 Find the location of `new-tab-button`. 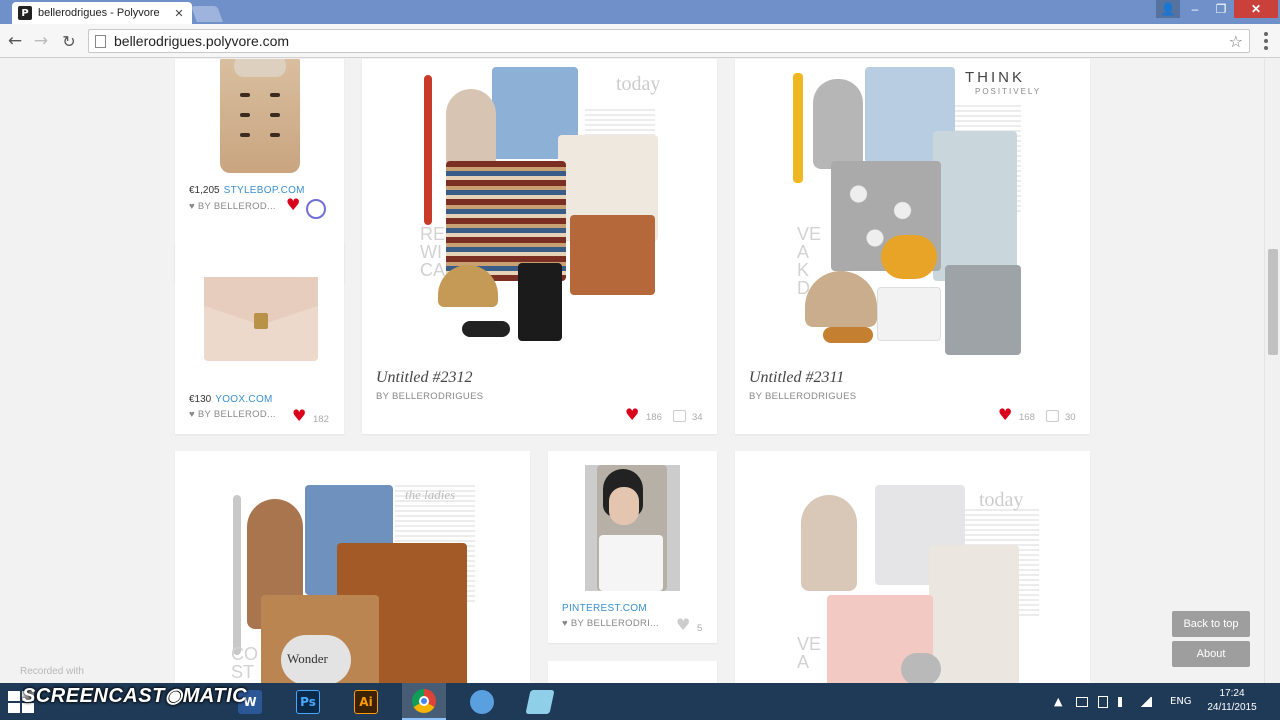

new-tab-button is located at coordinates (207, 14).